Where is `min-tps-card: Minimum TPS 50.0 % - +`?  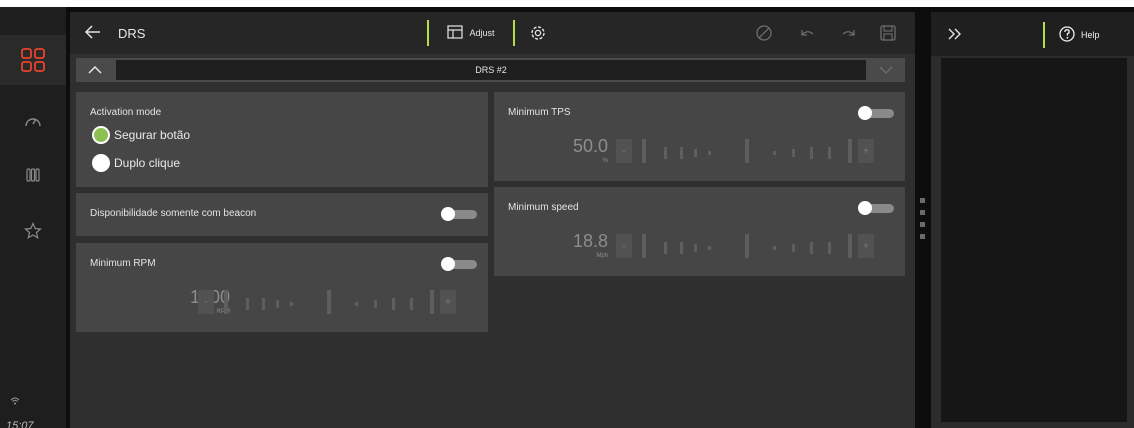
min-tps-card: Minimum TPS 50.0 % - + is located at coordinates (699, 136).